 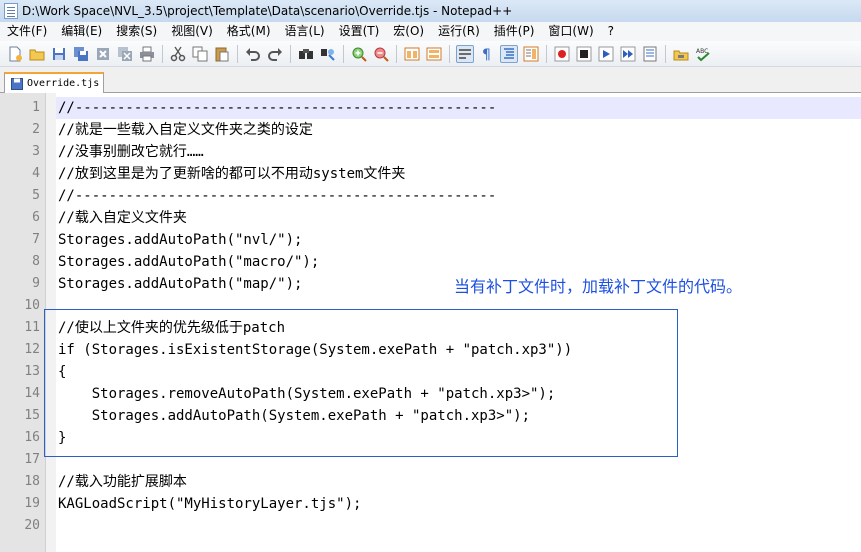 I want to click on line-number: 14, so click(x=32, y=393).